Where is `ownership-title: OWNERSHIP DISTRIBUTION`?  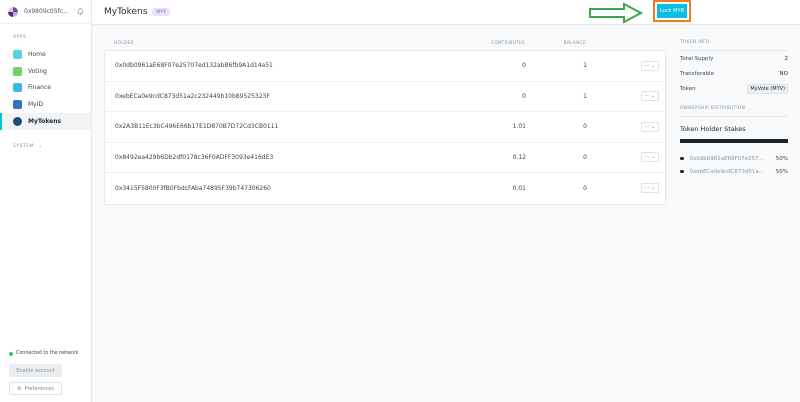 ownership-title: OWNERSHIP DISTRIBUTION is located at coordinates (734, 111).